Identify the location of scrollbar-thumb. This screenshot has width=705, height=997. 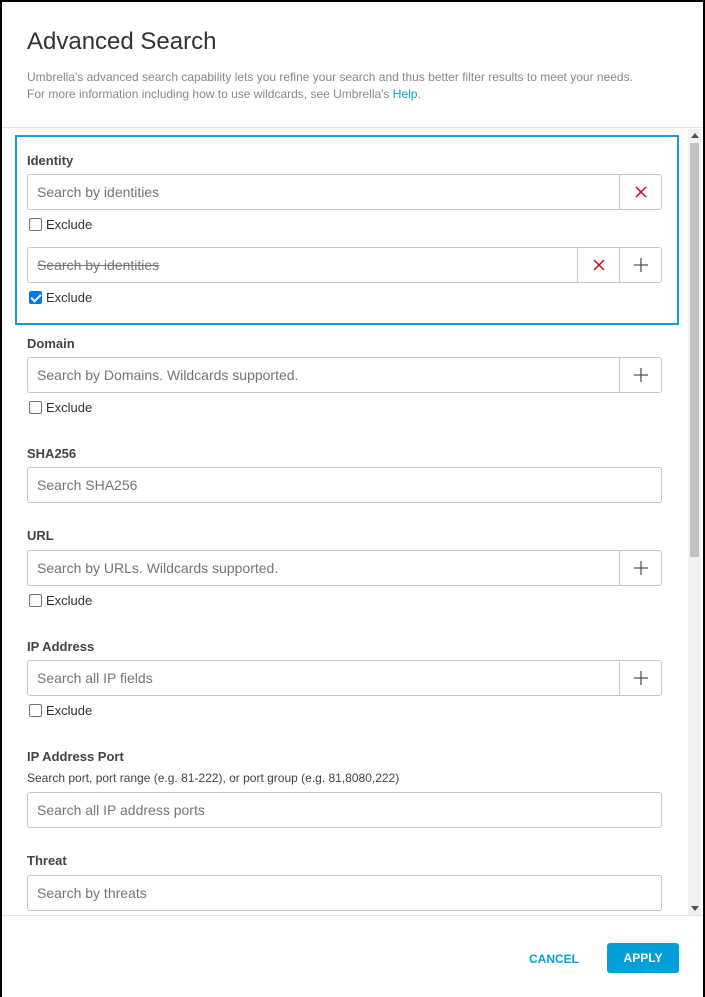
(694, 350).